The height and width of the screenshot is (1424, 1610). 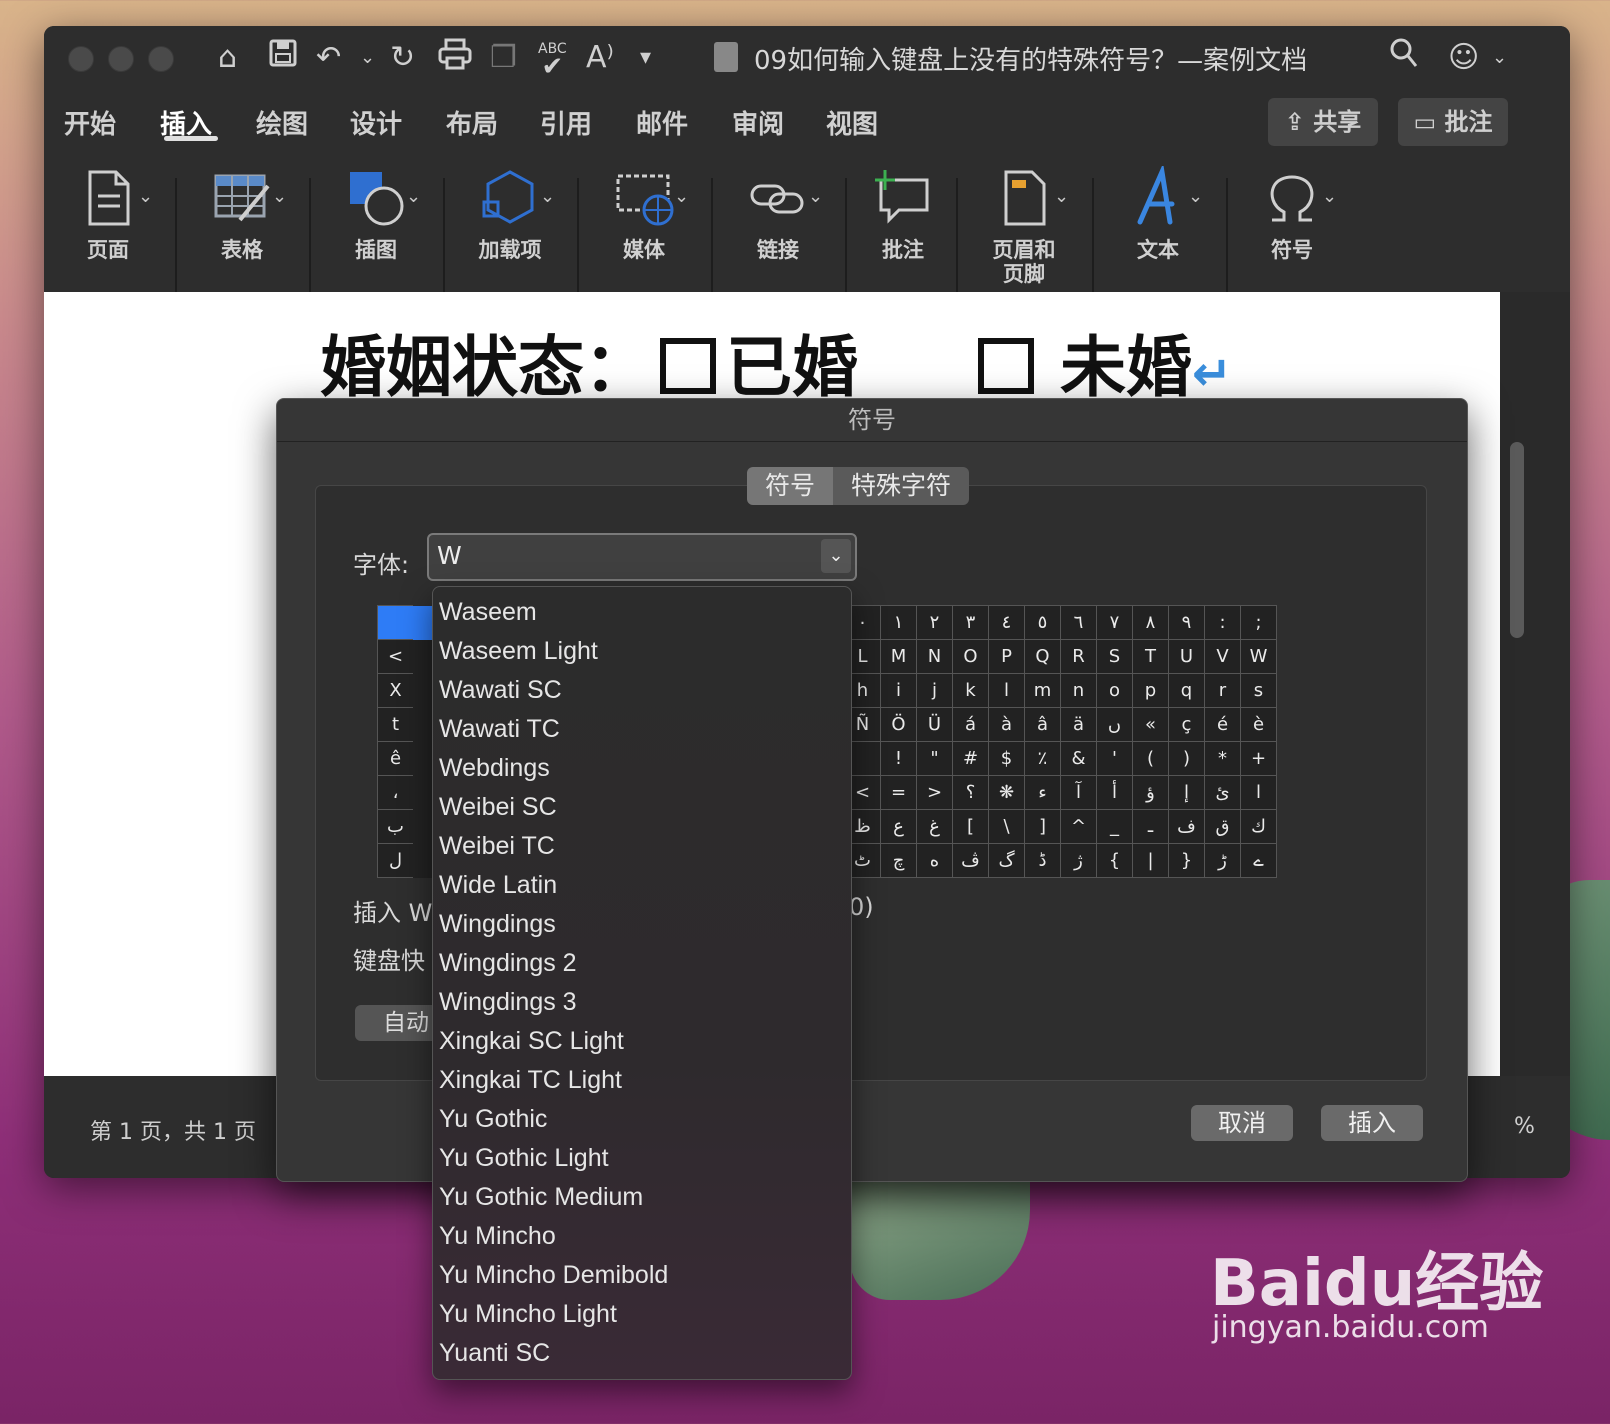 What do you see at coordinates (1222, 758) in the screenshot?
I see `symbol-cell: *` at bounding box center [1222, 758].